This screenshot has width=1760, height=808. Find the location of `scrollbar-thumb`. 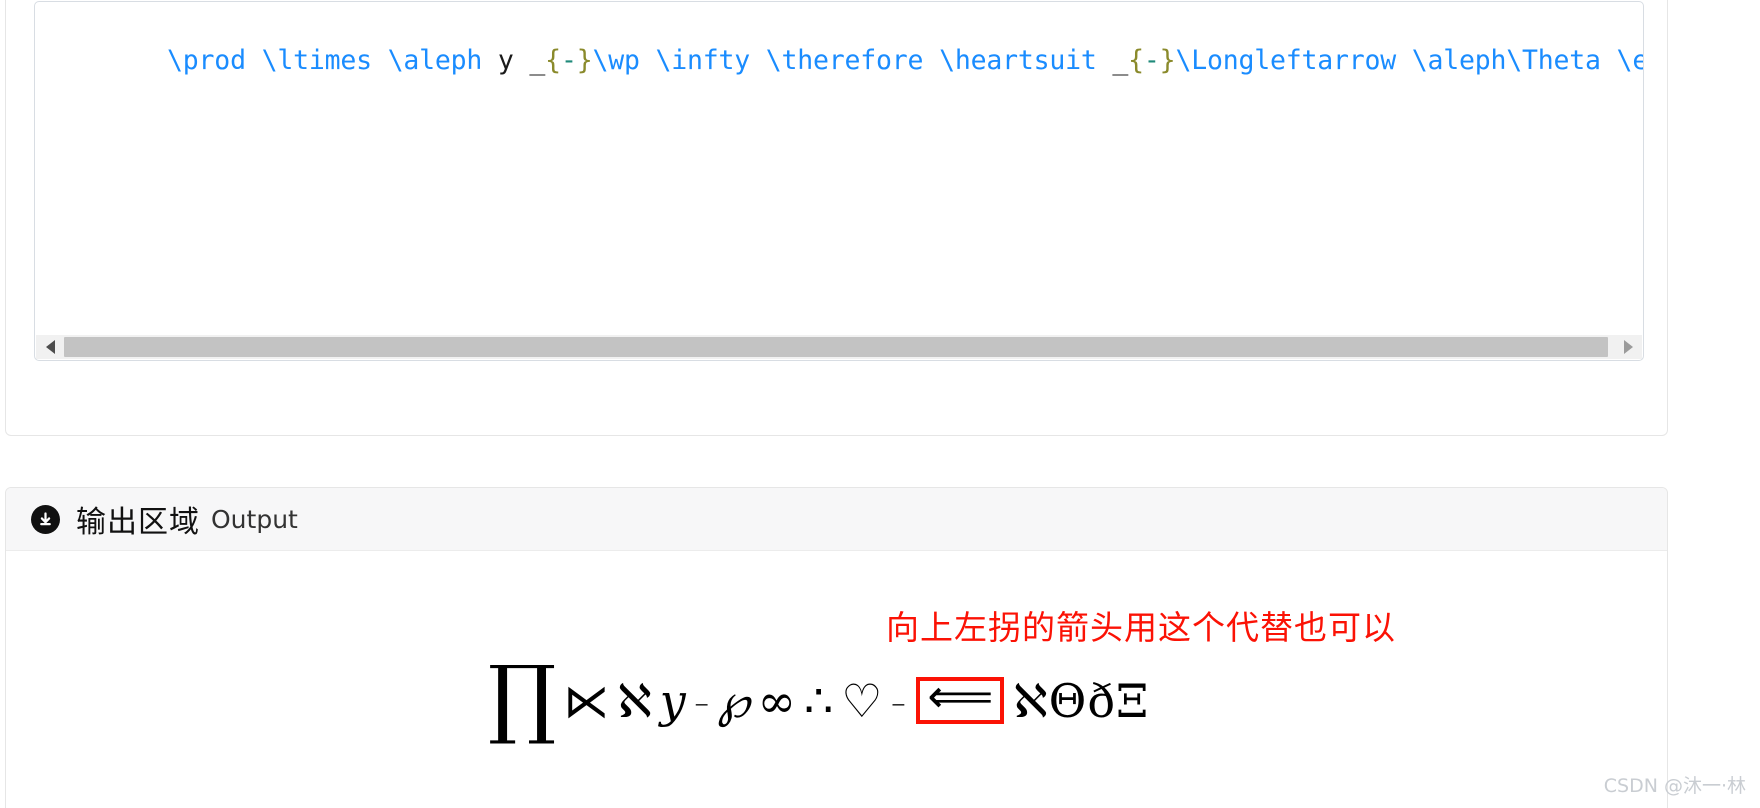

scrollbar-thumb is located at coordinates (836, 347).